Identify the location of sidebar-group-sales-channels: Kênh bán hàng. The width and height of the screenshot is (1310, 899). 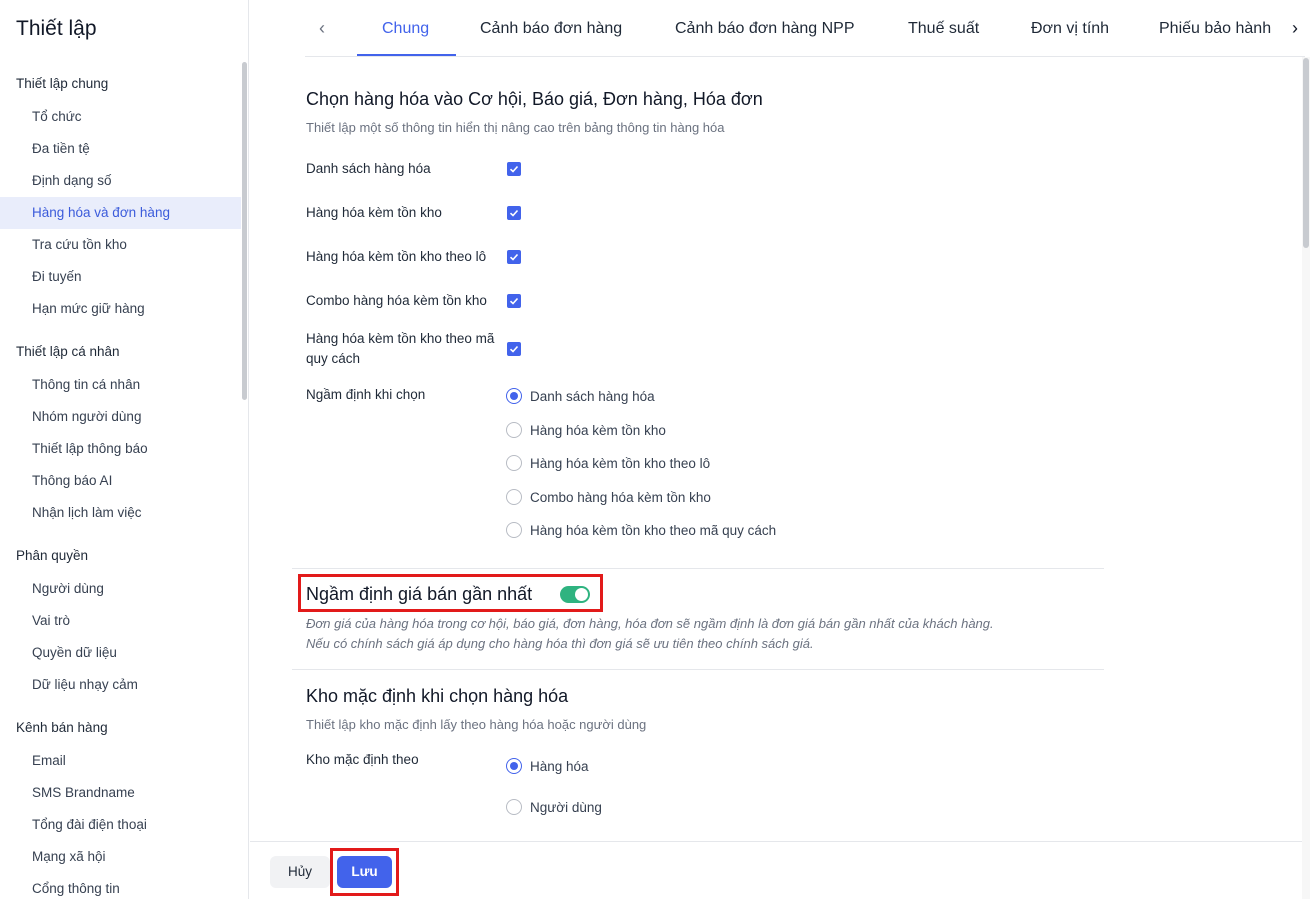
(62, 727).